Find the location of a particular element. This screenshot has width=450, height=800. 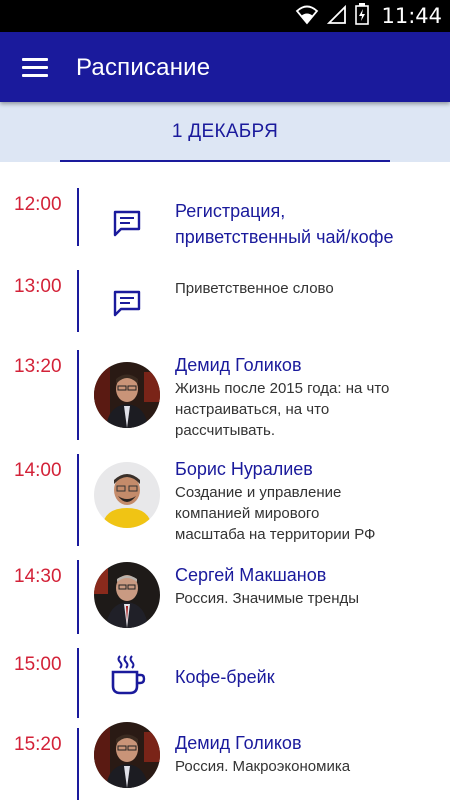

talk-title: Создание и управление is located at coordinates (258, 492).